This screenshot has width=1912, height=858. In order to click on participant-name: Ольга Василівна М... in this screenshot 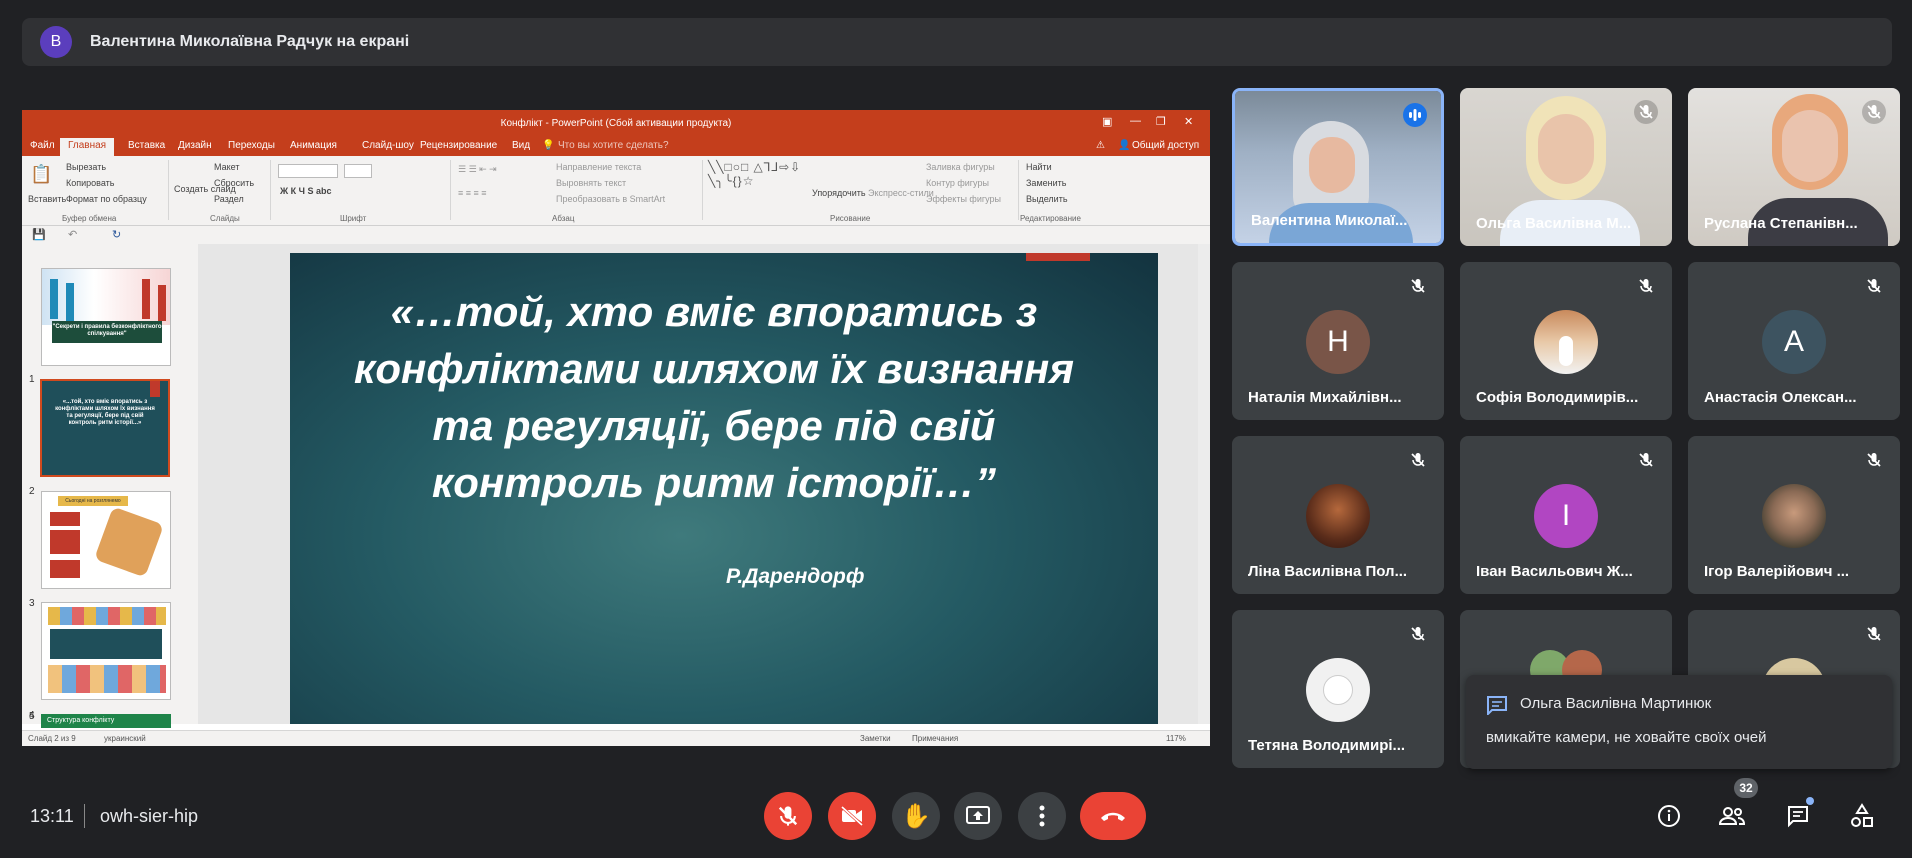, I will do `click(1554, 223)`.